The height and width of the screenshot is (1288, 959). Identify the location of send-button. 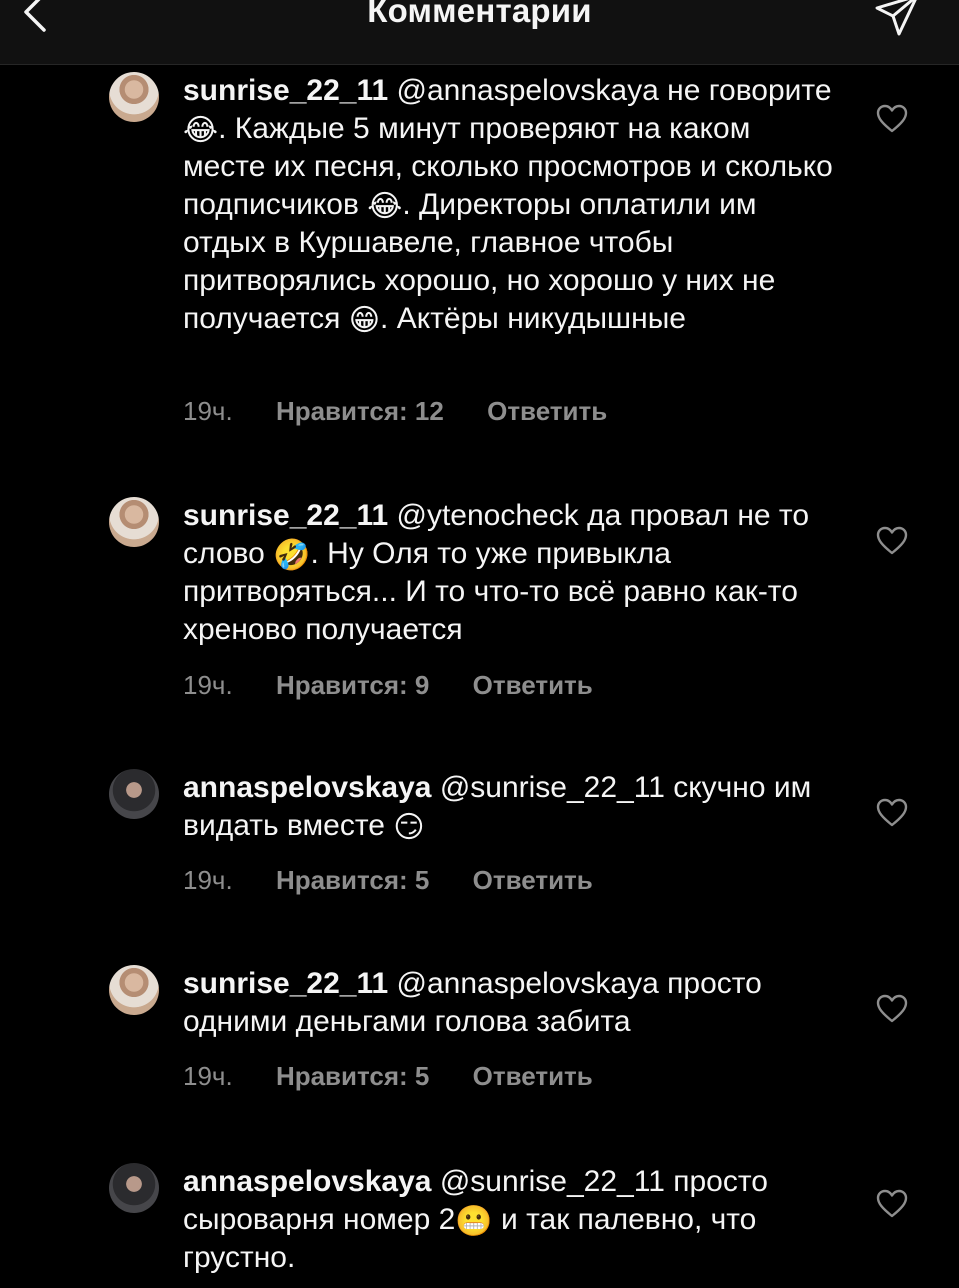
(896, 20).